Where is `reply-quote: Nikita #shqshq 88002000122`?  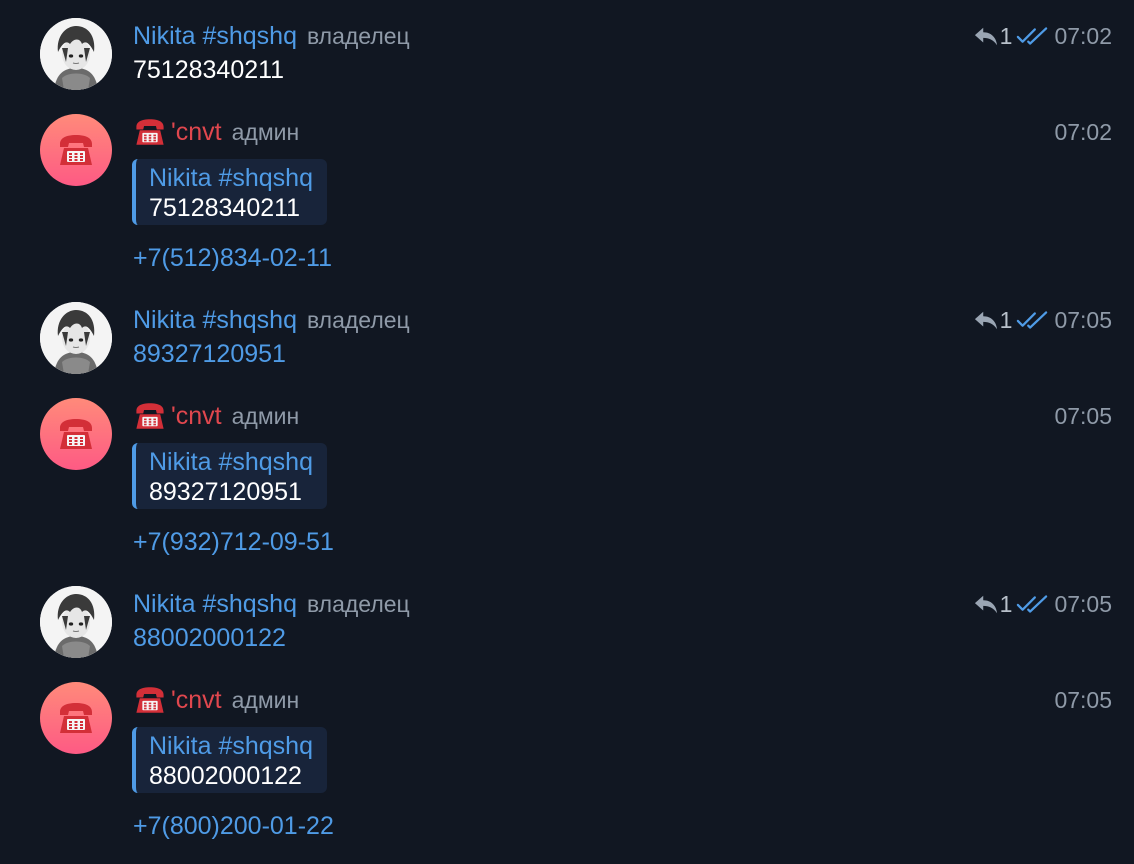 reply-quote: Nikita #shqshq 88002000122 is located at coordinates (229, 760).